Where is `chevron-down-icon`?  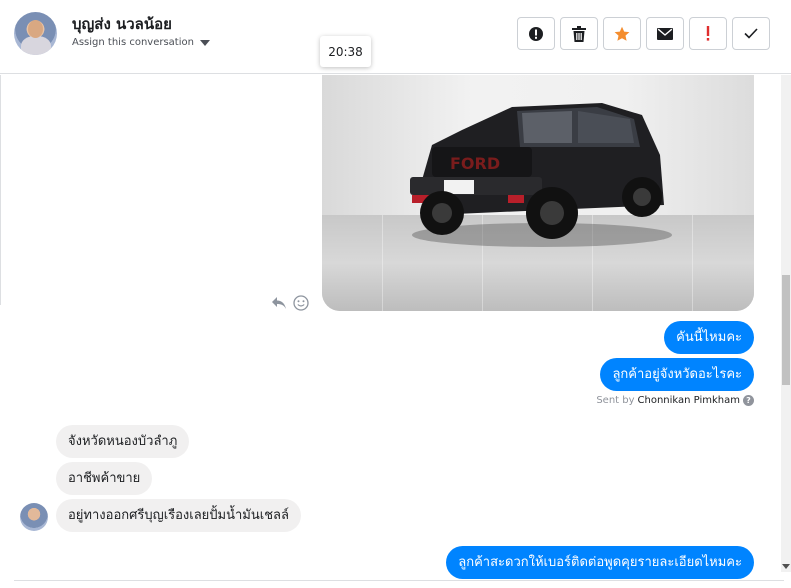
chevron-down-icon is located at coordinates (204, 42).